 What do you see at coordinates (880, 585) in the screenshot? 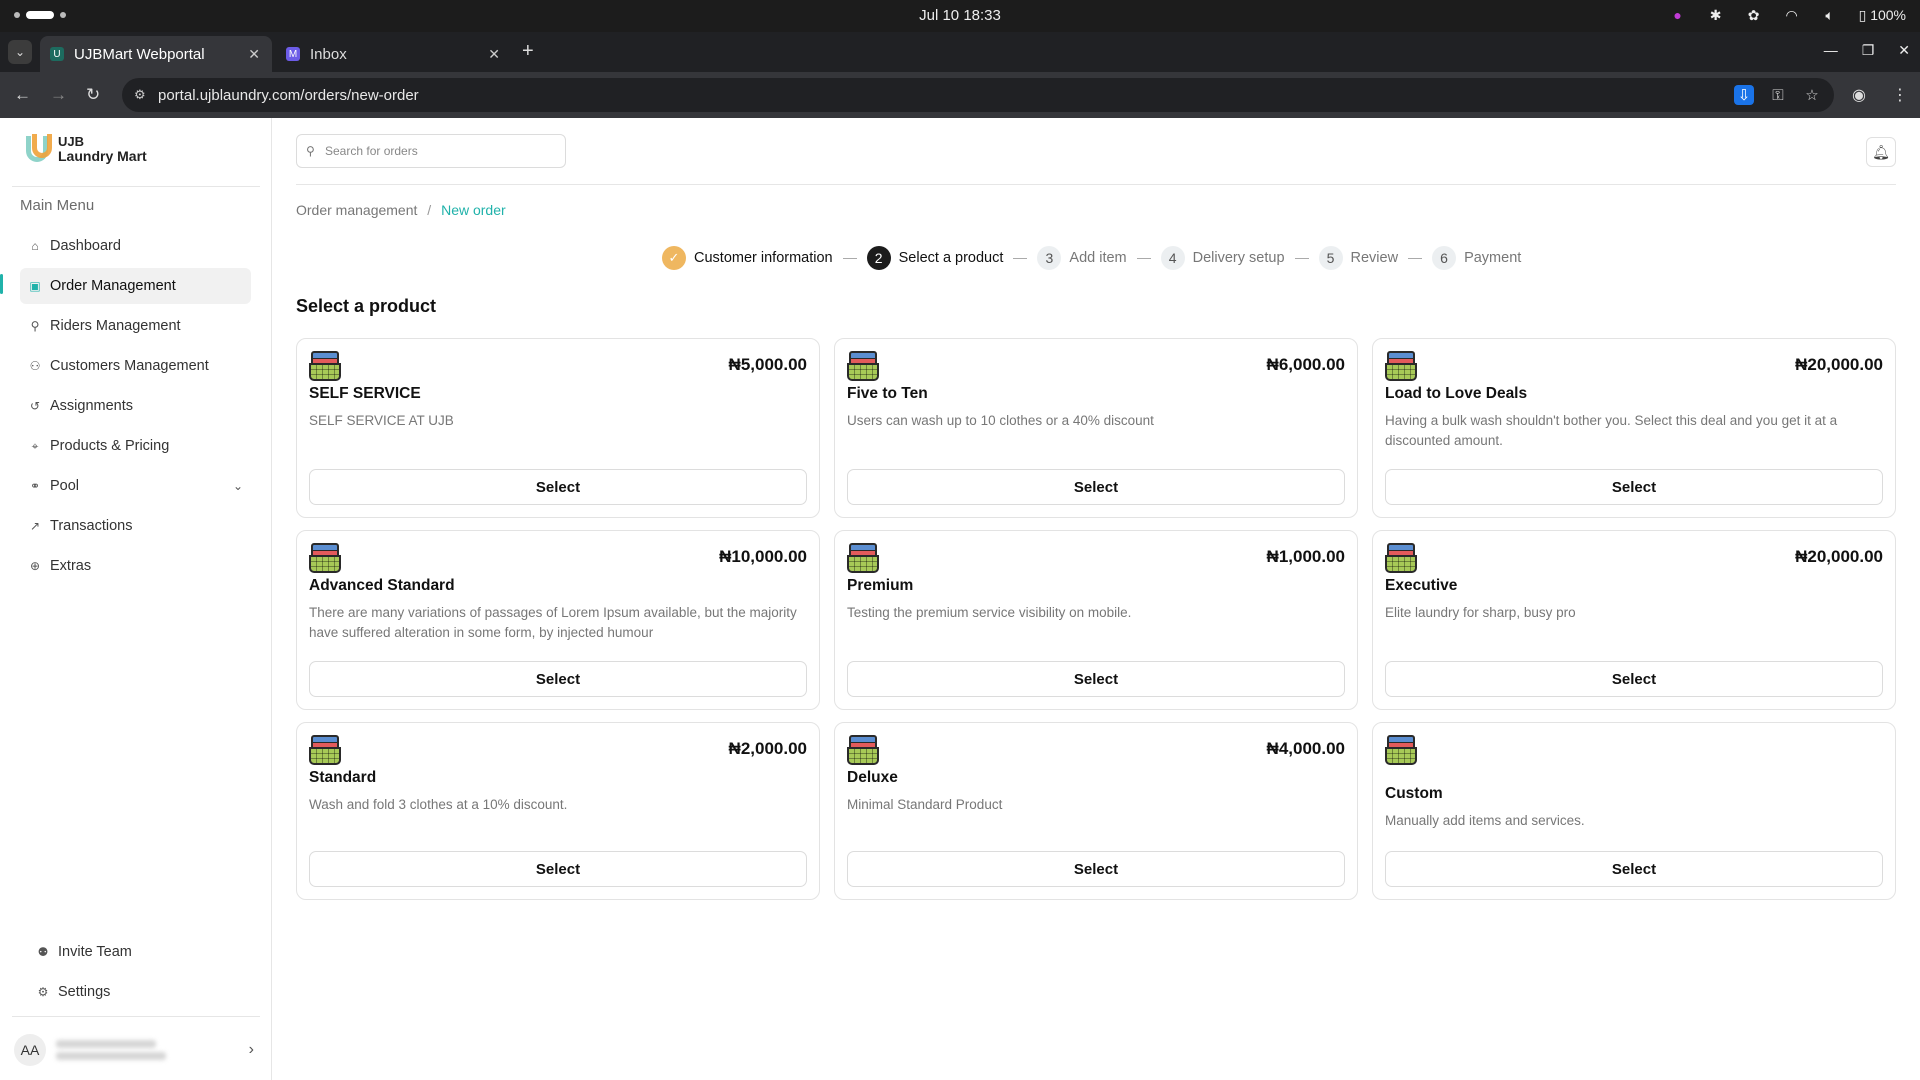
I see `product-name: Premium` at bounding box center [880, 585].